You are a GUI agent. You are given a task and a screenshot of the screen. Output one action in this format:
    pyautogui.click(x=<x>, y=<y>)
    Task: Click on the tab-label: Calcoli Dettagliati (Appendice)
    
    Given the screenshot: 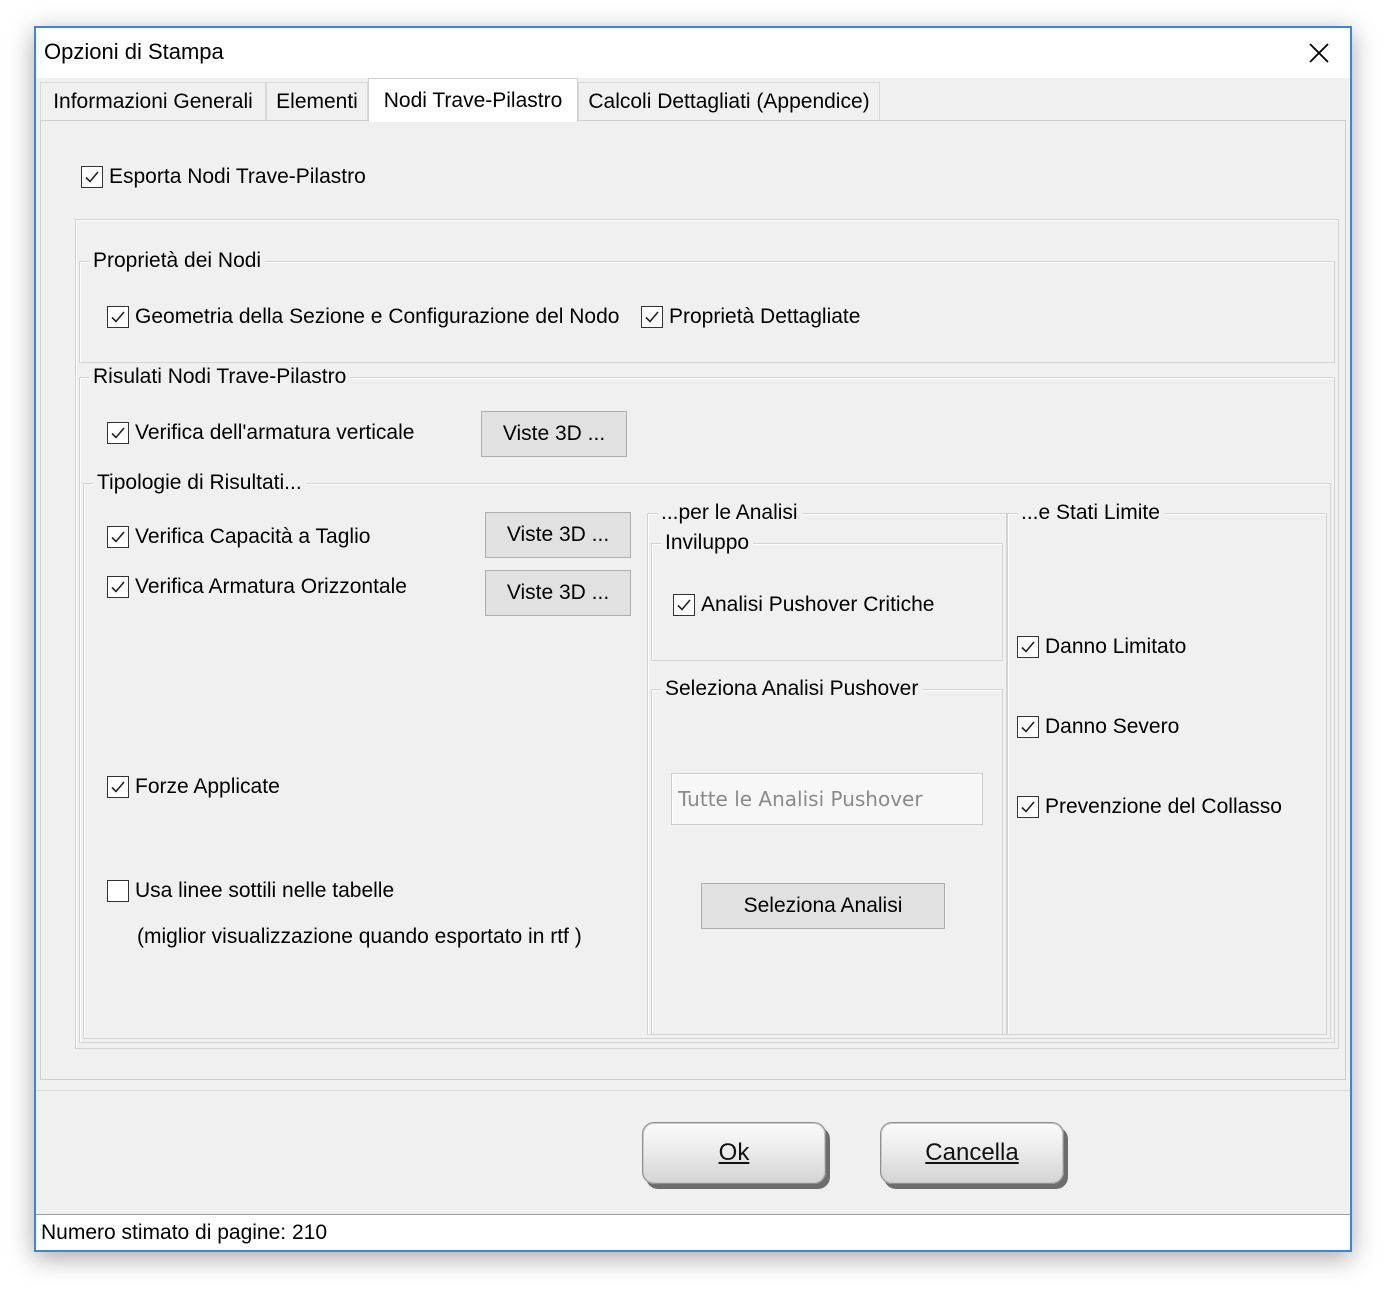 What is the action you would take?
    pyautogui.click(x=729, y=101)
    